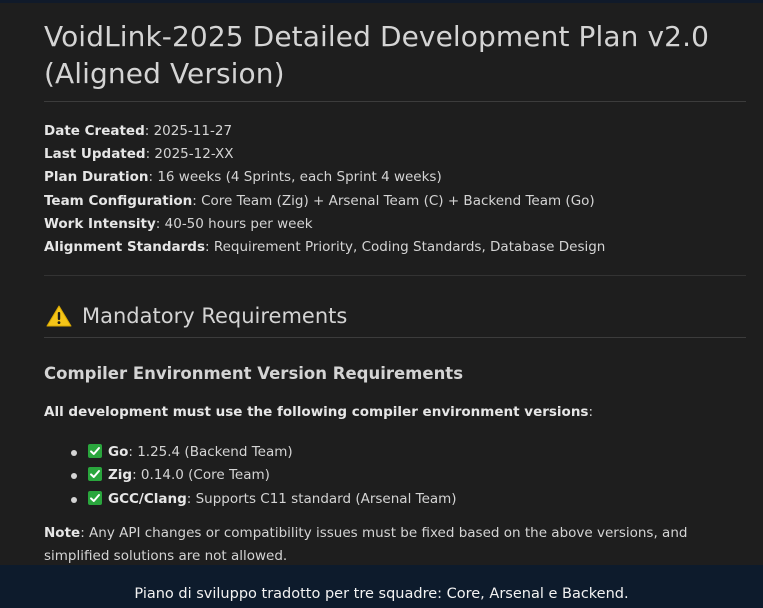 This screenshot has height=608, width=763. Describe the element at coordinates (321, 498) in the screenshot. I see `requirement-detail: : Supports C11 standard (Arsenal Team)` at that location.